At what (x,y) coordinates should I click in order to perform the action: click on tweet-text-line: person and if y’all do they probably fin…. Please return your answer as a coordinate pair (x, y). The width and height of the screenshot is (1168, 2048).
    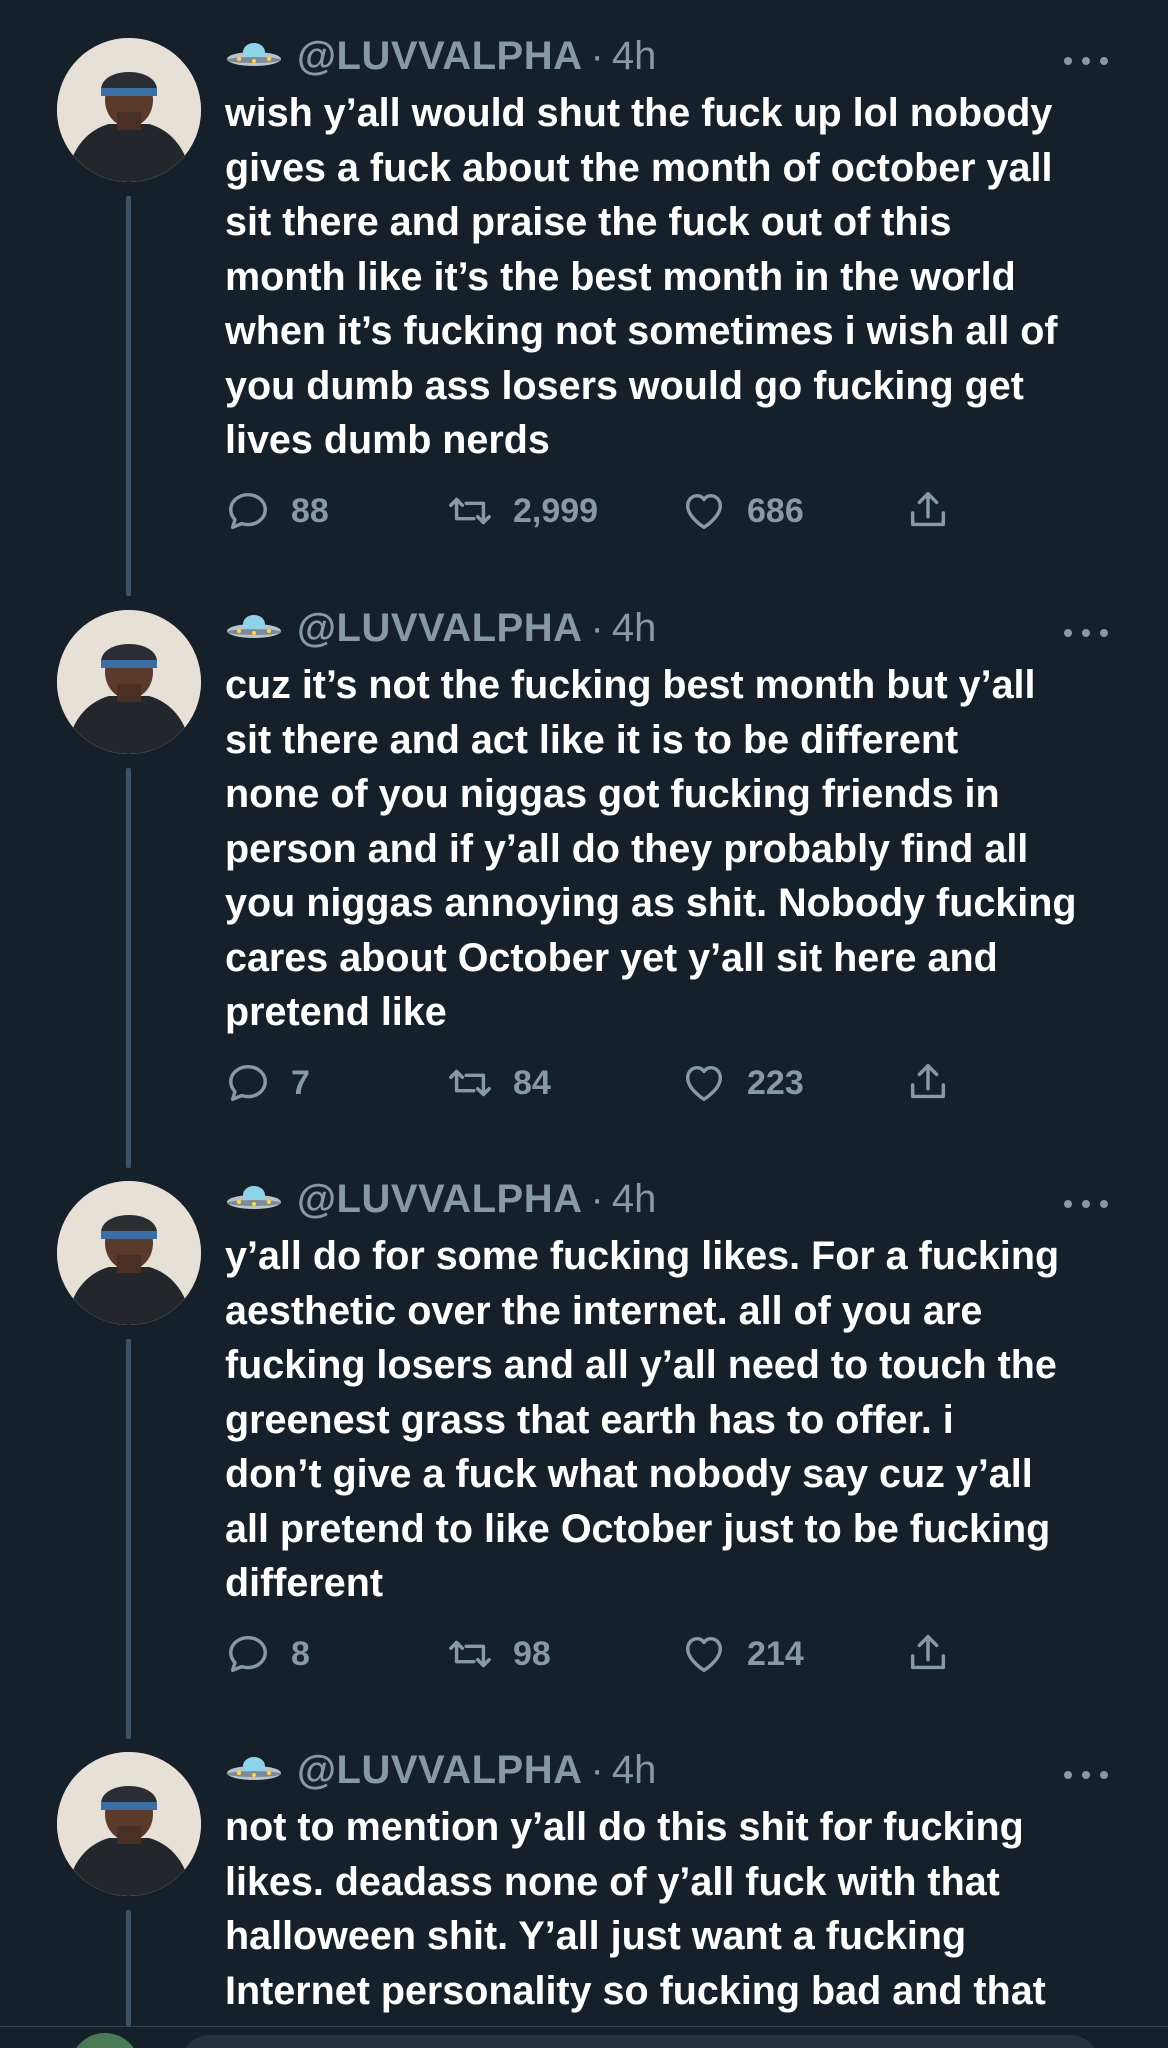
    Looking at the image, I should click on (627, 848).